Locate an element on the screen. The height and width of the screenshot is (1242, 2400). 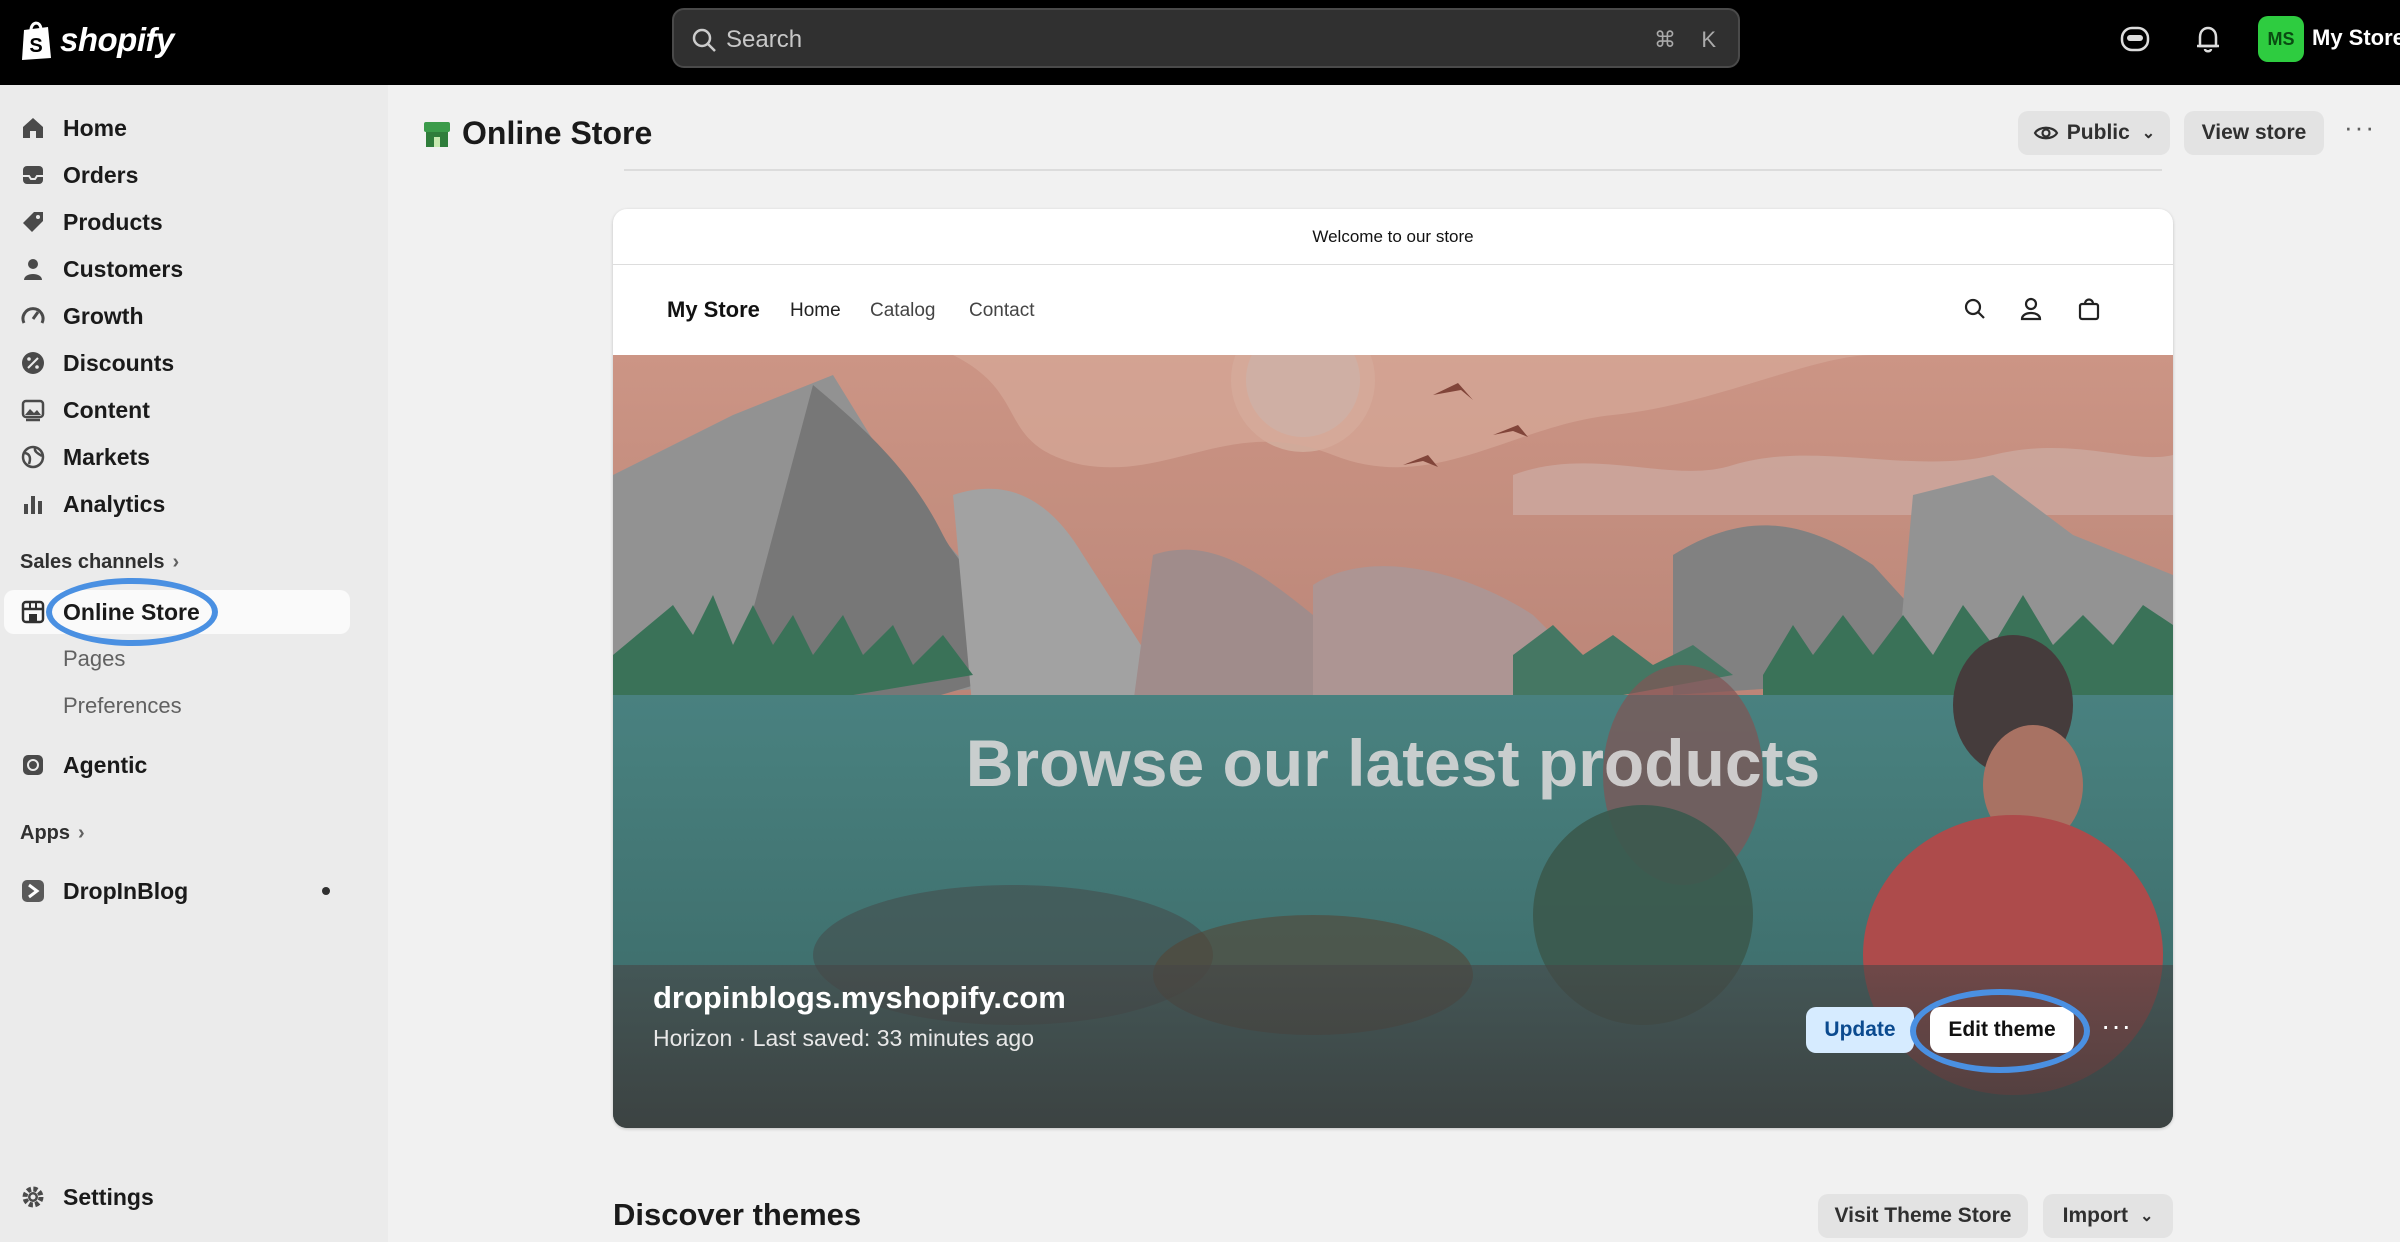
store-nav-contact: Contact is located at coordinates (1002, 310).